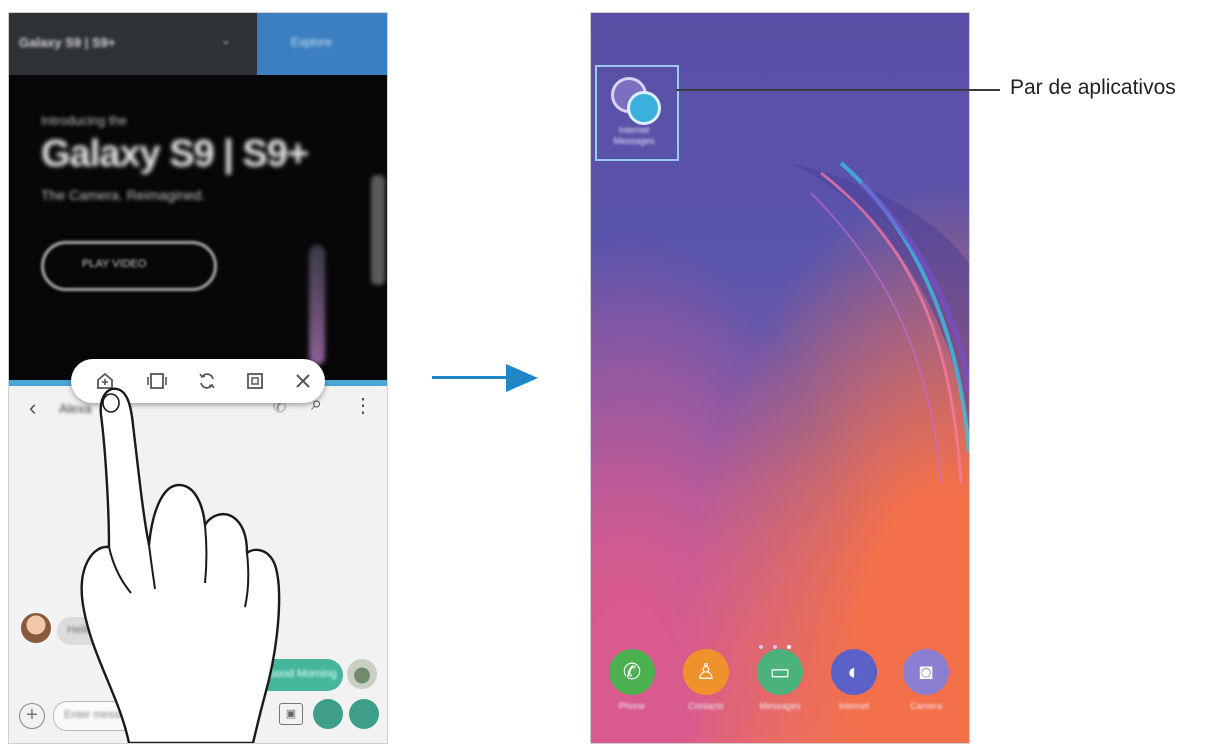  What do you see at coordinates (1093, 87) in the screenshot?
I see `callout-label: Par de aplicativos` at bounding box center [1093, 87].